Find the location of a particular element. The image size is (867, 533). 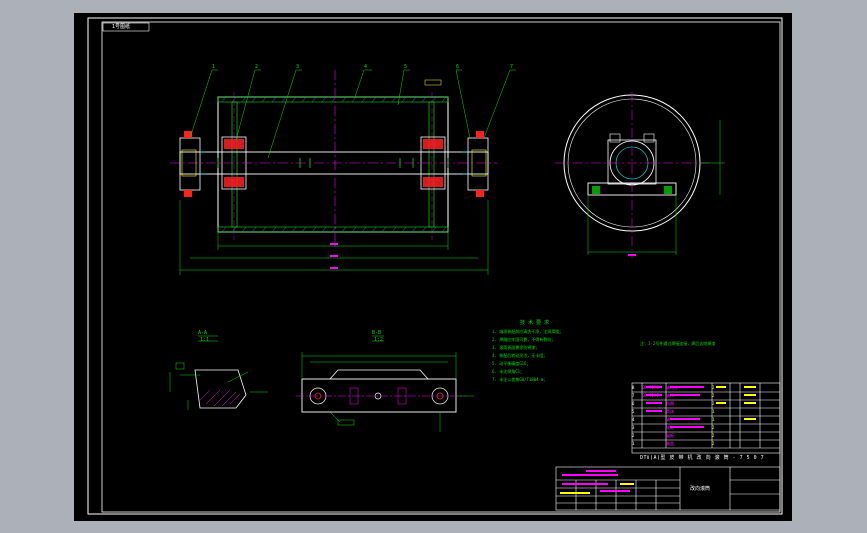

tech-line: 5. 动平衡精度G16； is located at coordinates (511, 363).